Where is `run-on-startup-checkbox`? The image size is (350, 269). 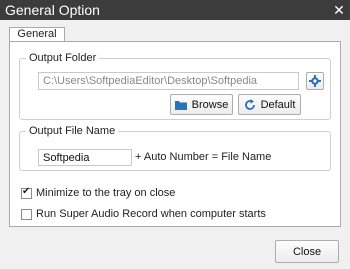
run-on-startup-checkbox is located at coordinates (26, 214).